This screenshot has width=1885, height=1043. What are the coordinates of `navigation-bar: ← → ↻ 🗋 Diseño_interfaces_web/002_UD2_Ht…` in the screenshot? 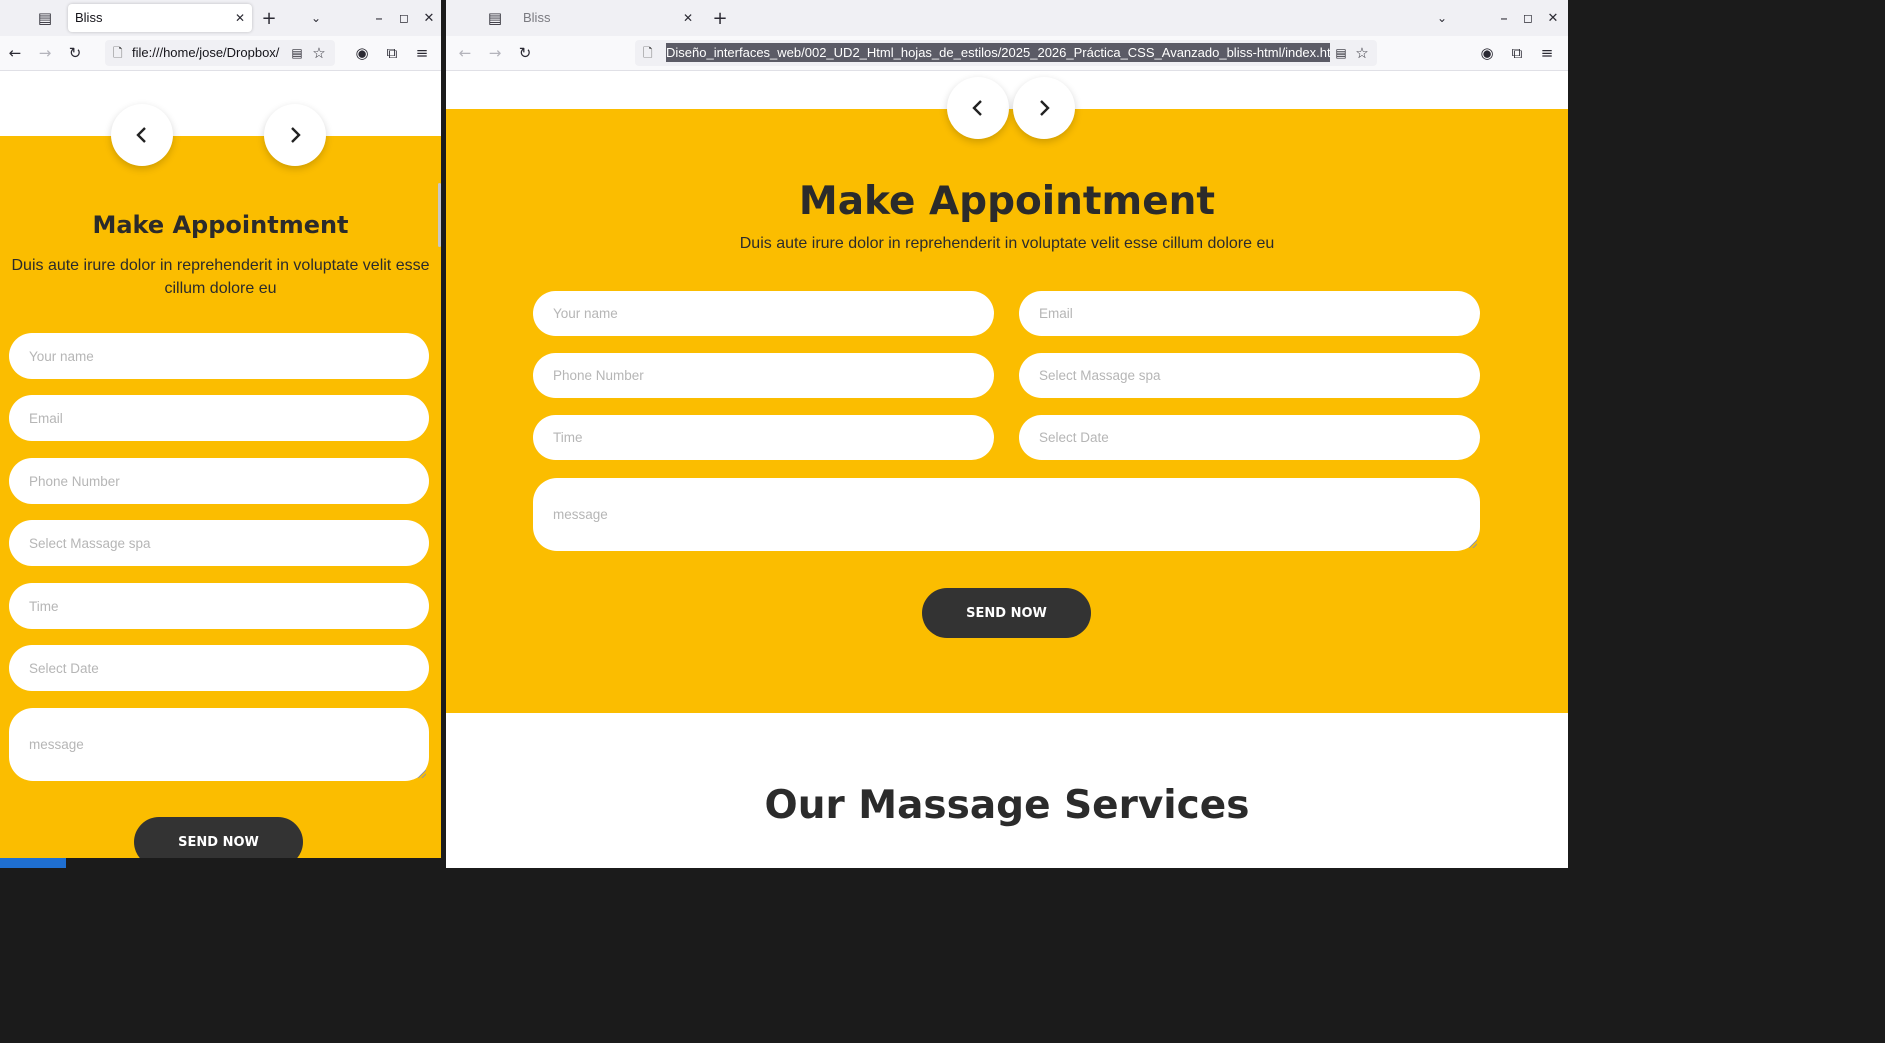 It's located at (1007, 53).